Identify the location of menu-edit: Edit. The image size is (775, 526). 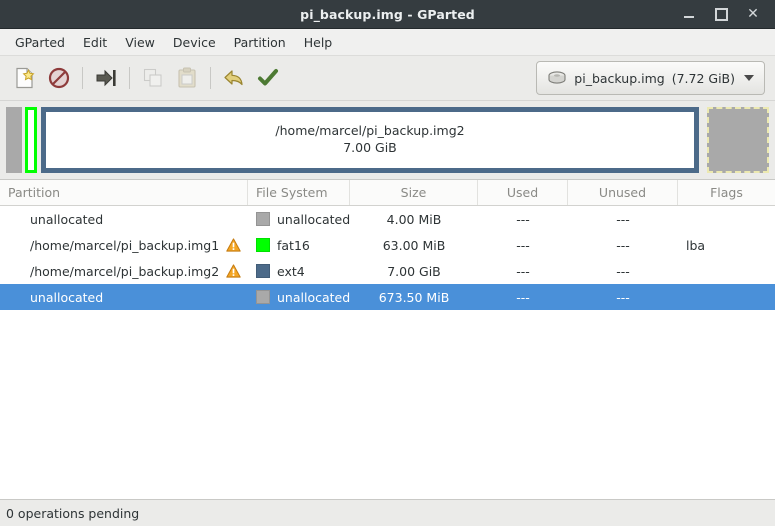
(95, 42).